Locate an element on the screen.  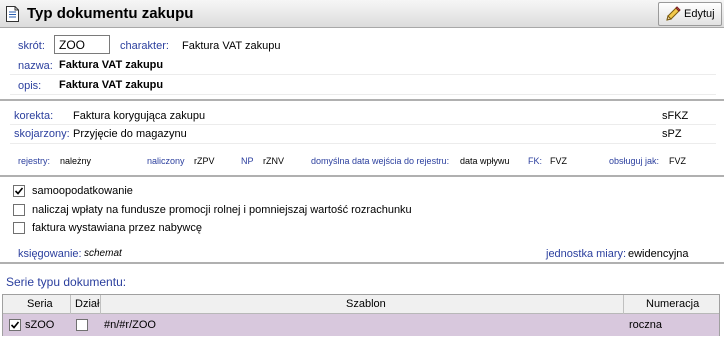
table-header: Seria Dział Szablon Numeracja is located at coordinates (361, 304).